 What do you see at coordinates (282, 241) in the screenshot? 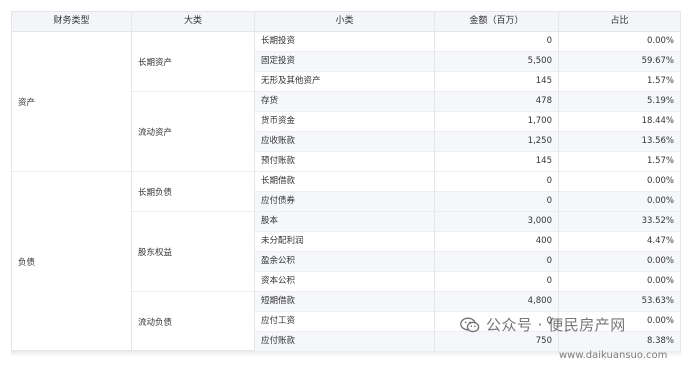
I see `minor-label: 未分配利润` at bounding box center [282, 241].